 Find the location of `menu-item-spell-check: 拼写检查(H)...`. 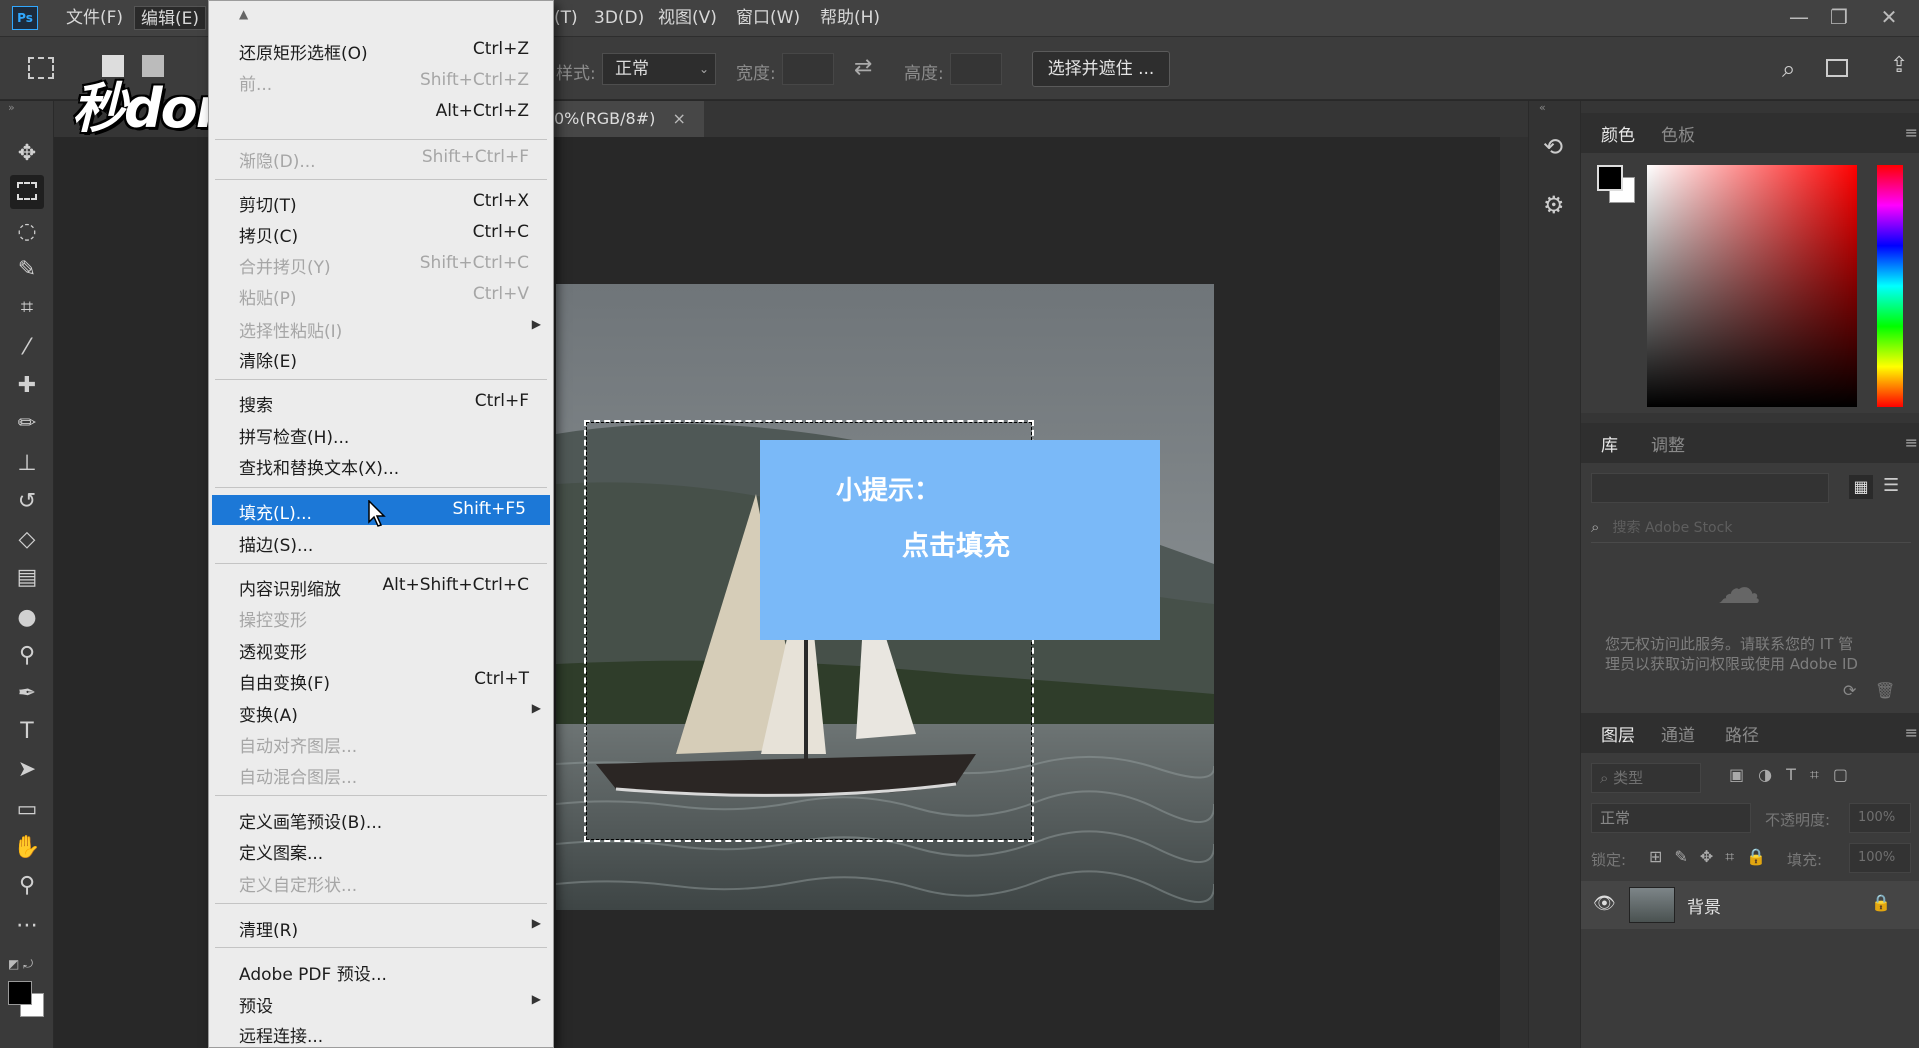

menu-item-spell-check: 拼写检查(H)... is located at coordinates (381, 434).